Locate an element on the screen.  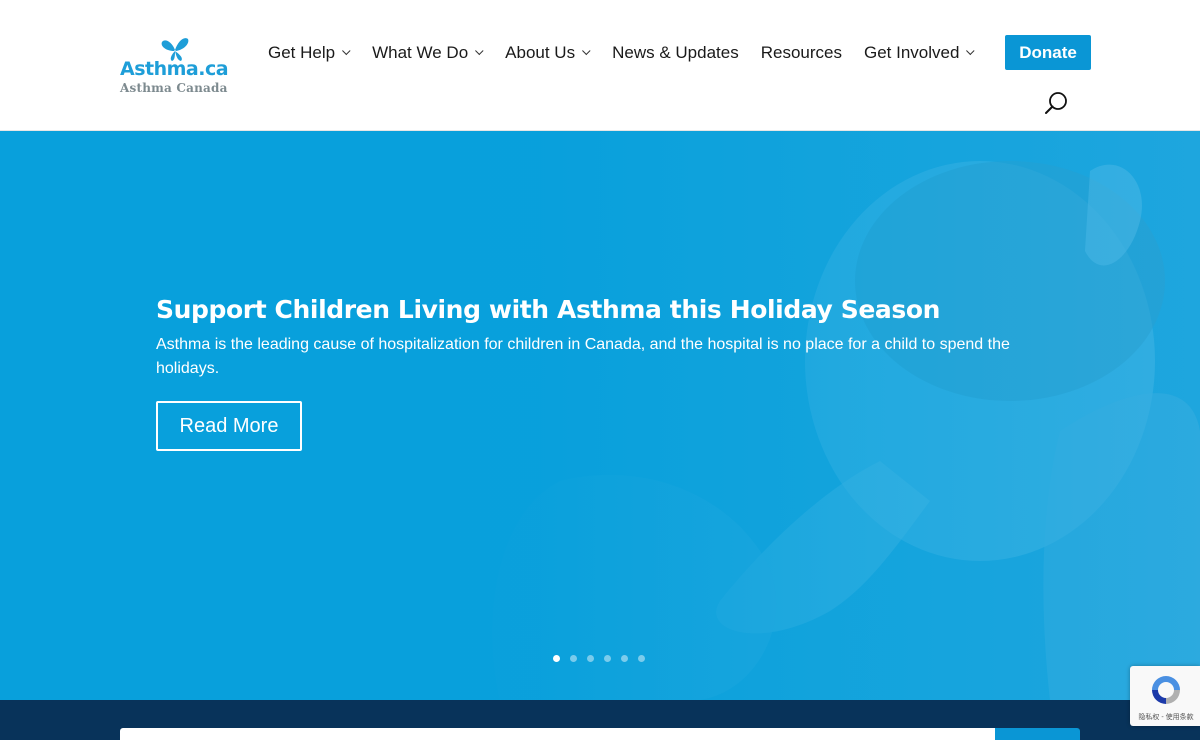
nav-get-involved: Get Involved is located at coordinates (919, 53).